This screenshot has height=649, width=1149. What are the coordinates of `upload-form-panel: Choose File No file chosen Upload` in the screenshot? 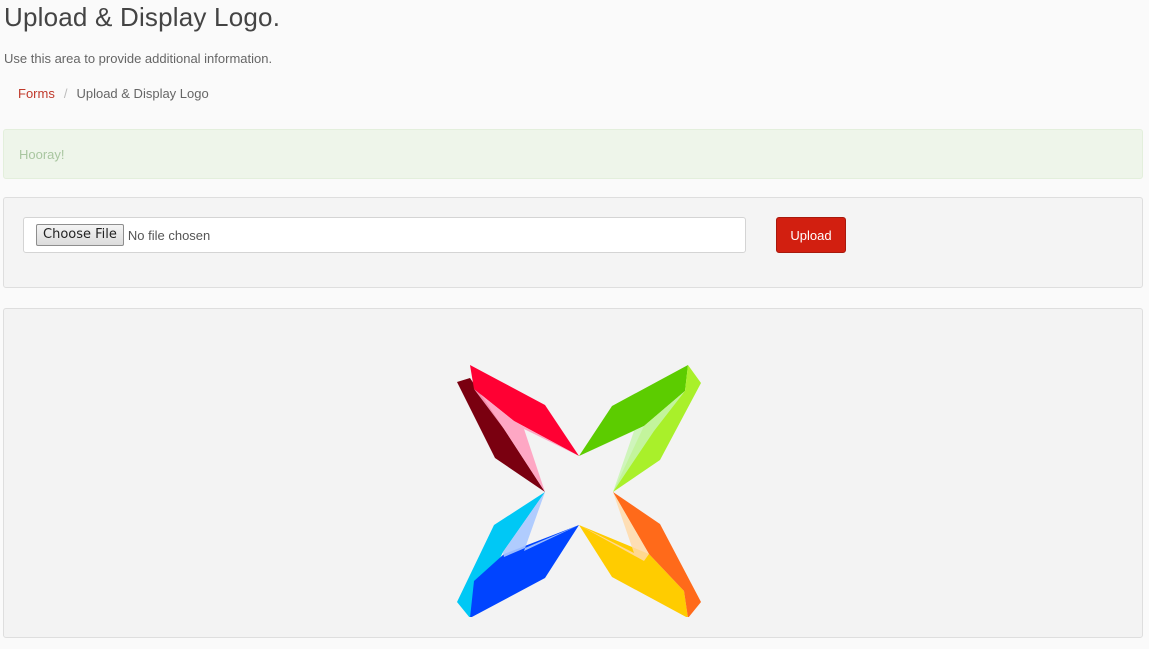 It's located at (573, 242).